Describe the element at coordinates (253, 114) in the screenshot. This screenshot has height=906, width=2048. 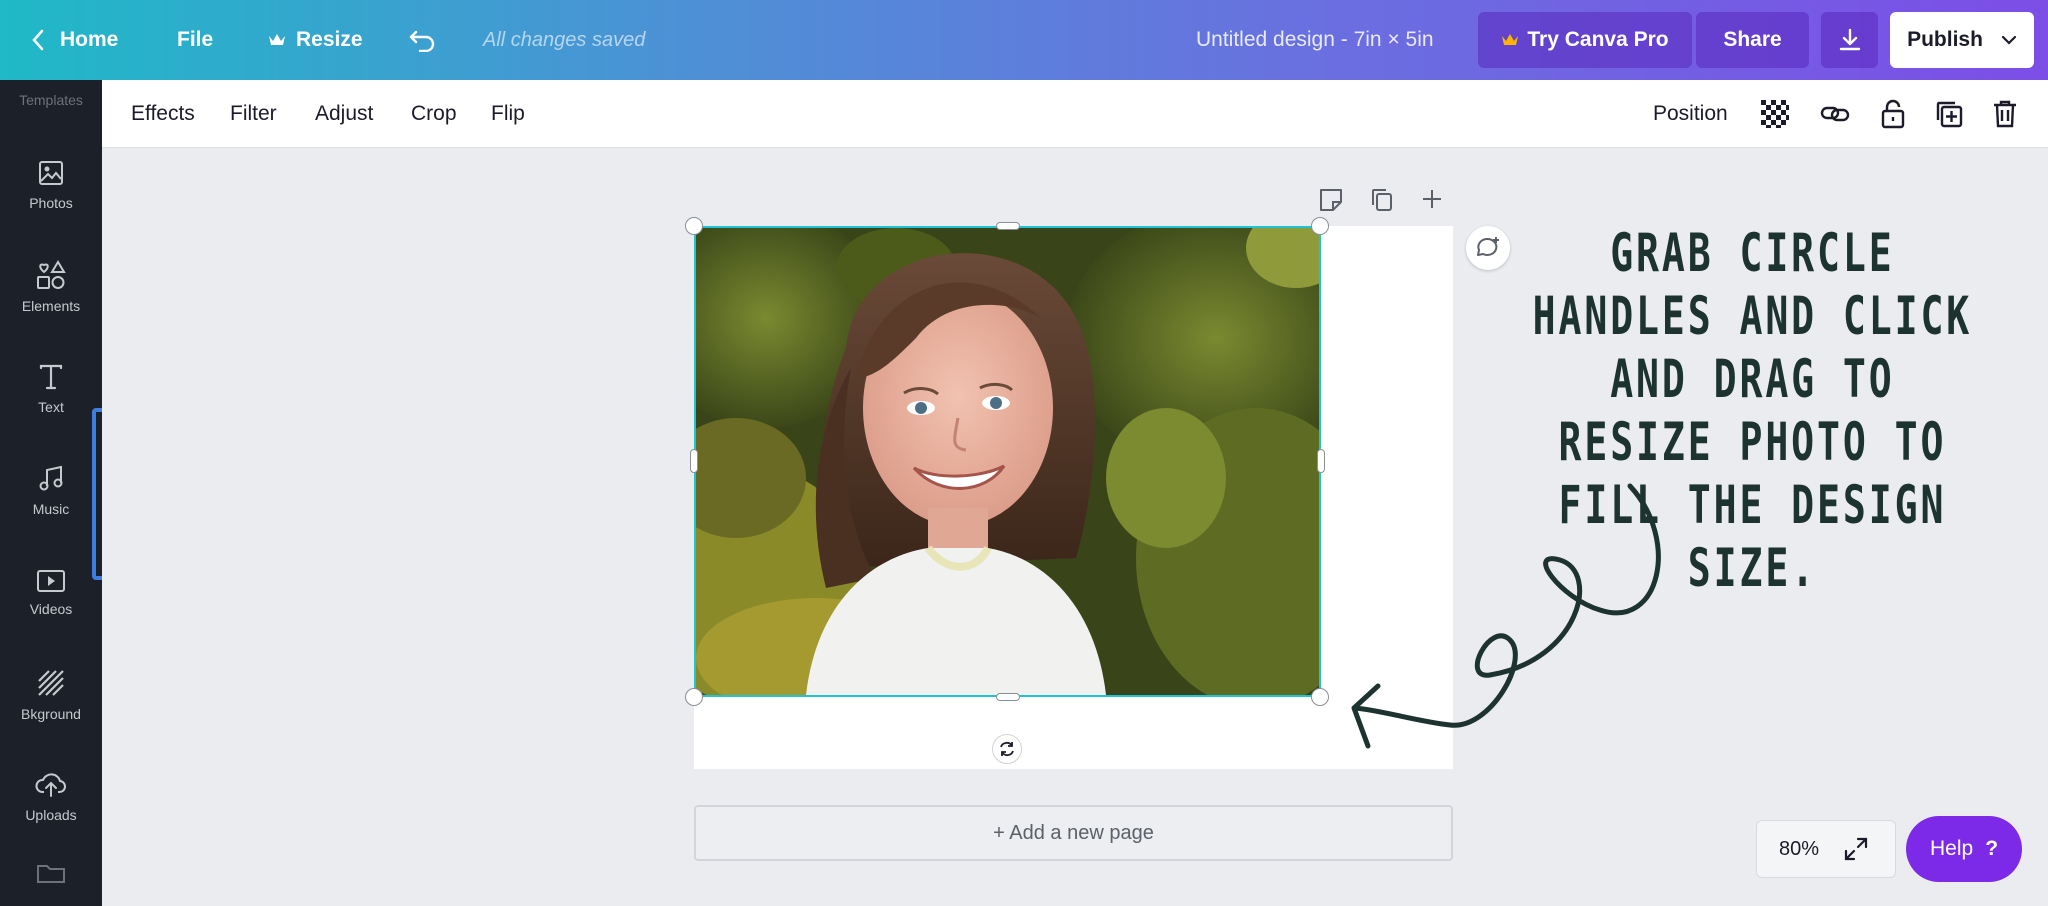
I see `filter-button: Filter` at that location.